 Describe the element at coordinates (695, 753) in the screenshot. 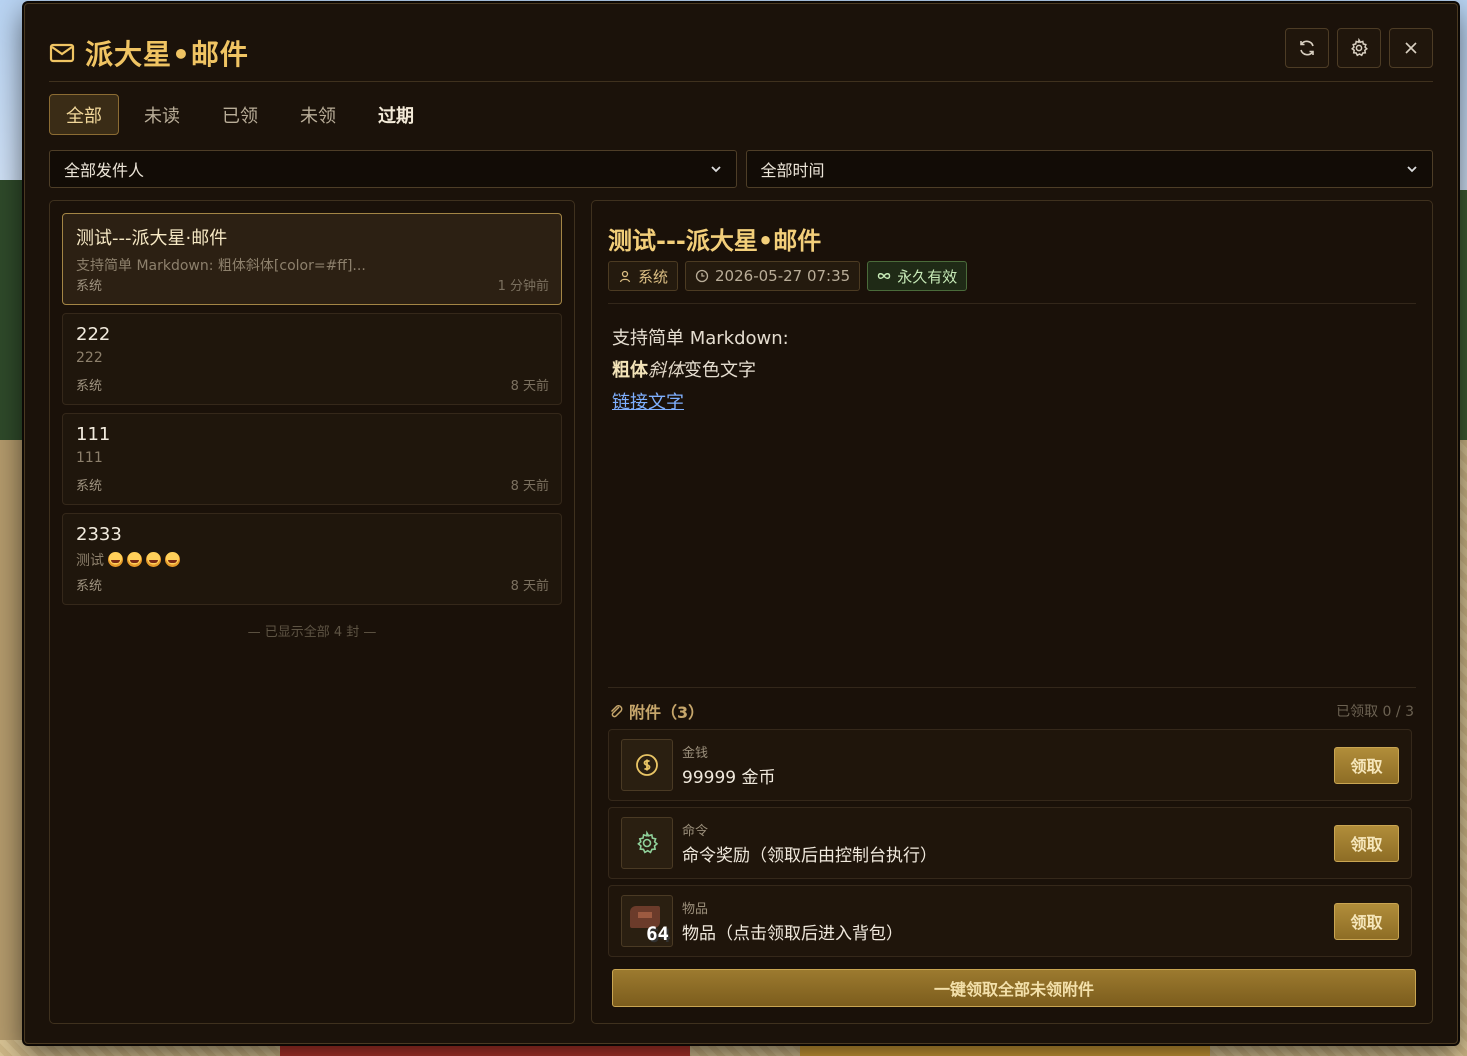

I see `attachment-type: 金钱` at that location.